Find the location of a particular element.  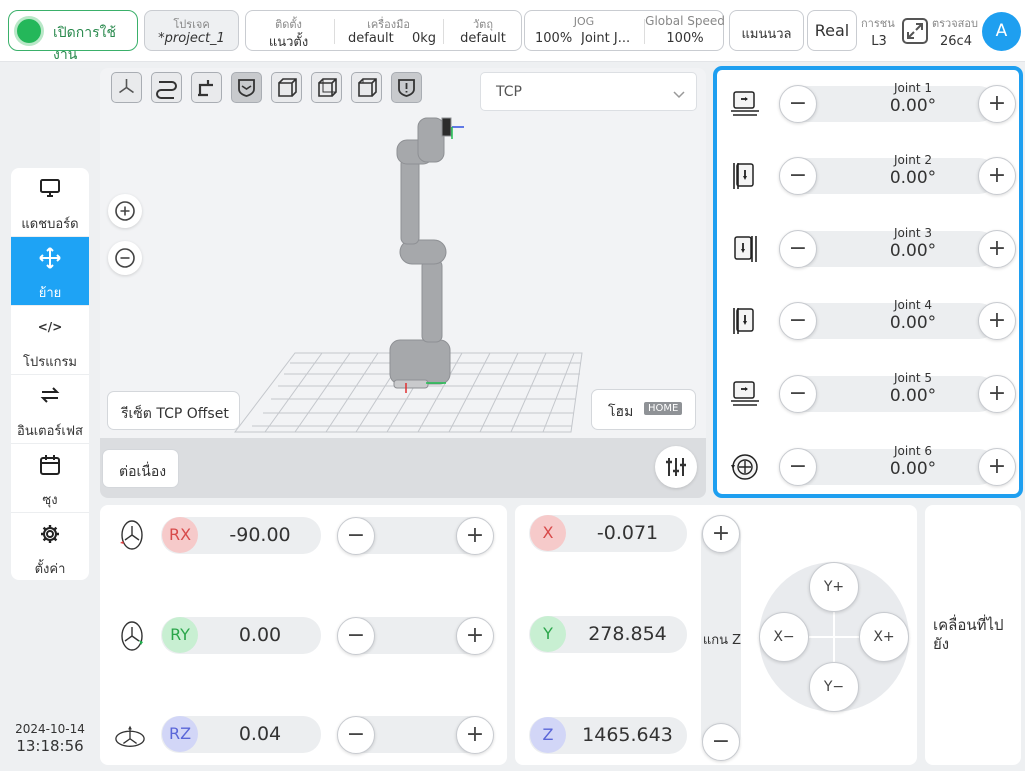

jog-label: JOG is located at coordinates (584, 21).